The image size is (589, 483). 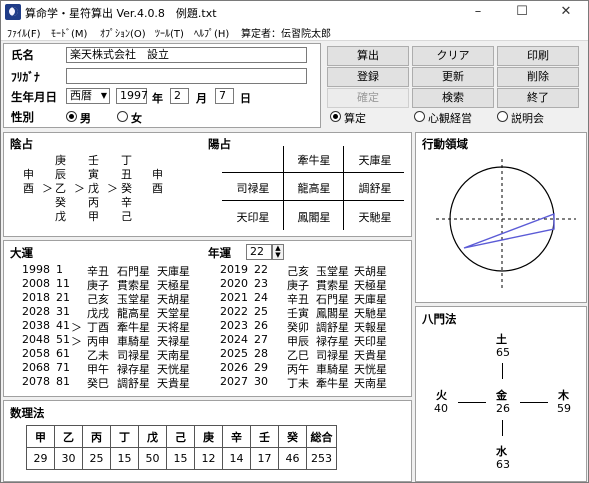 I want to click on button-panel: 算出 クリア 印刷 登録 更新 削除 確定 検索 終了 算定 心観経営 説明会, so click(x=456, y=85).